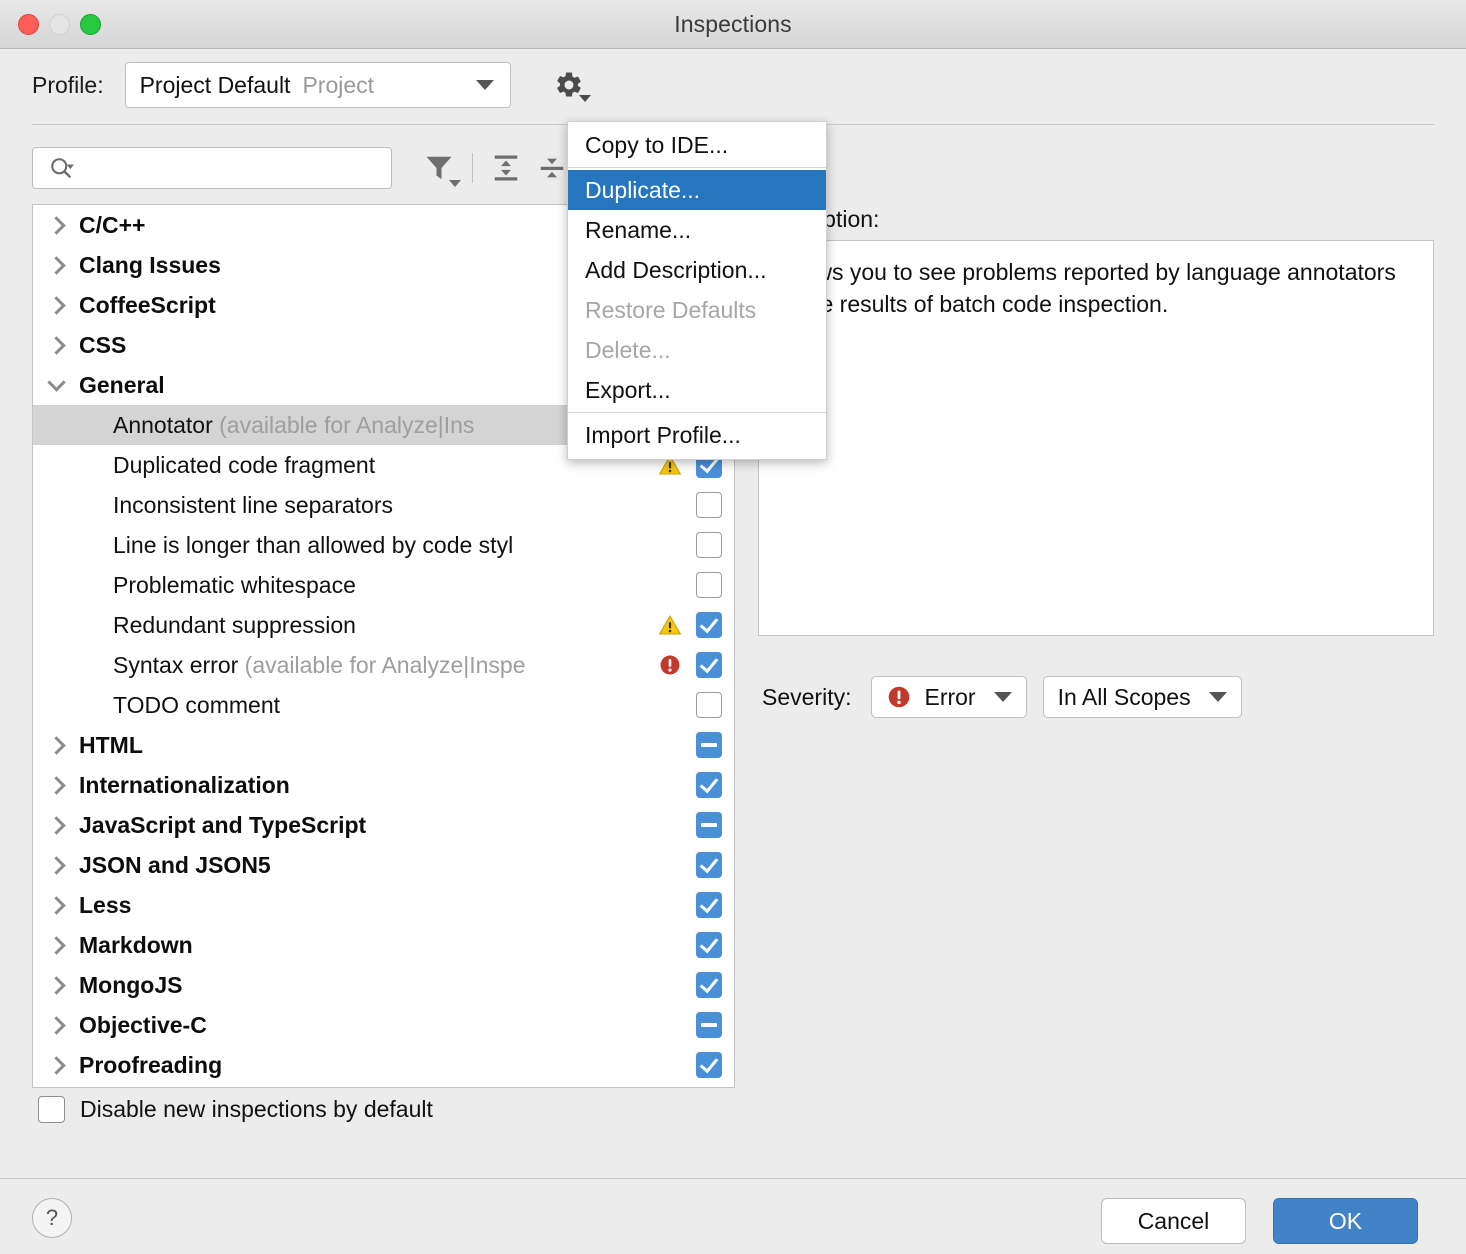  I want to click on tree-row: TODO comment, so click(383, 705).